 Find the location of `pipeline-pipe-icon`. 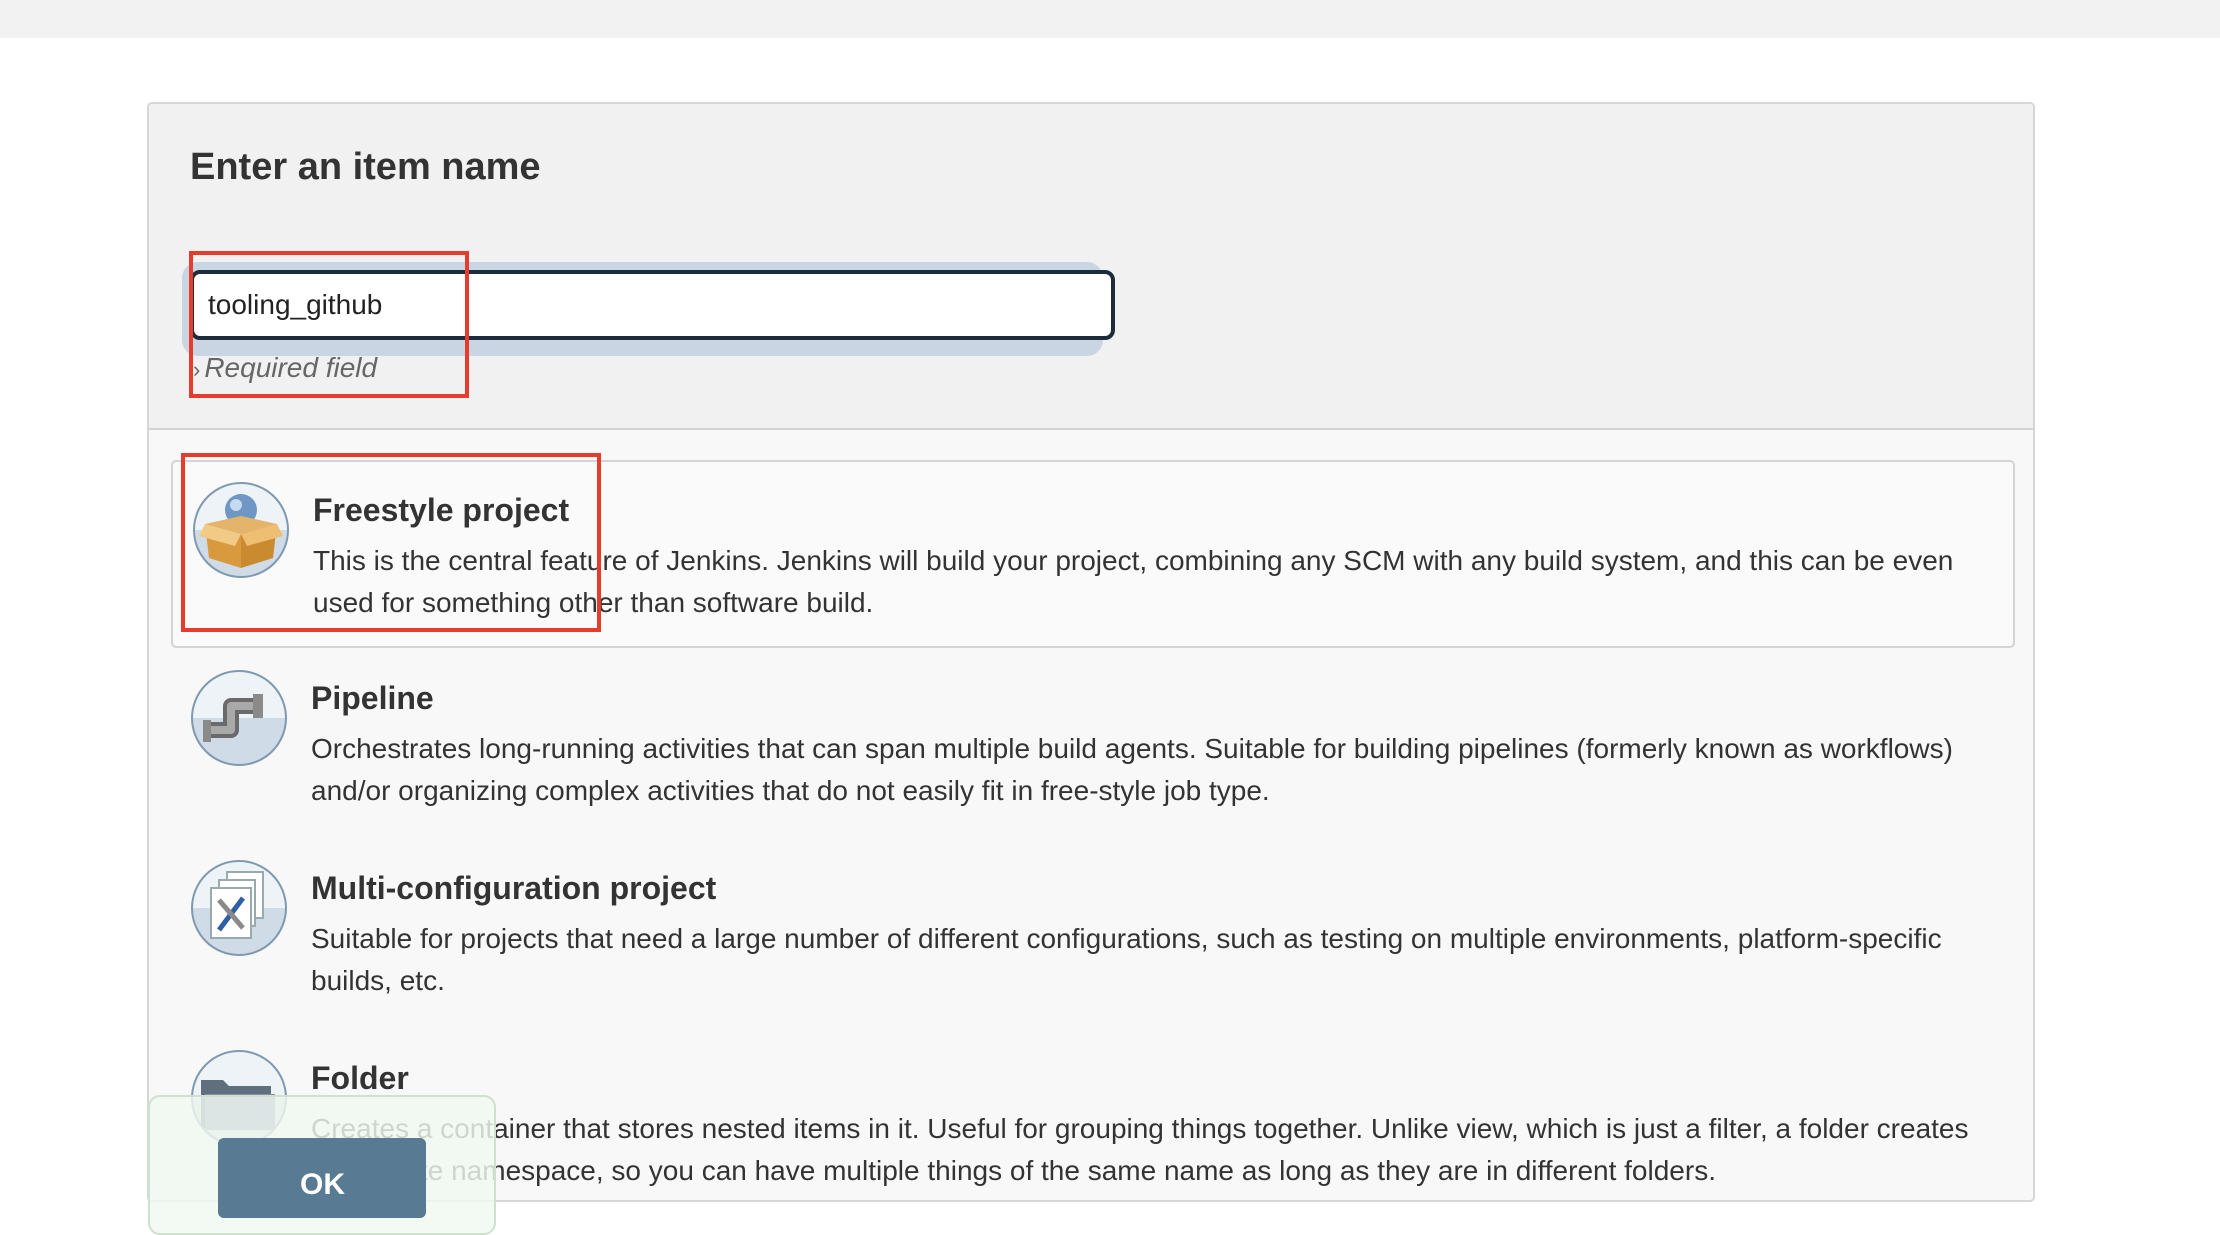

pipeline-pipe-icon is located at coordinates (239, 718).